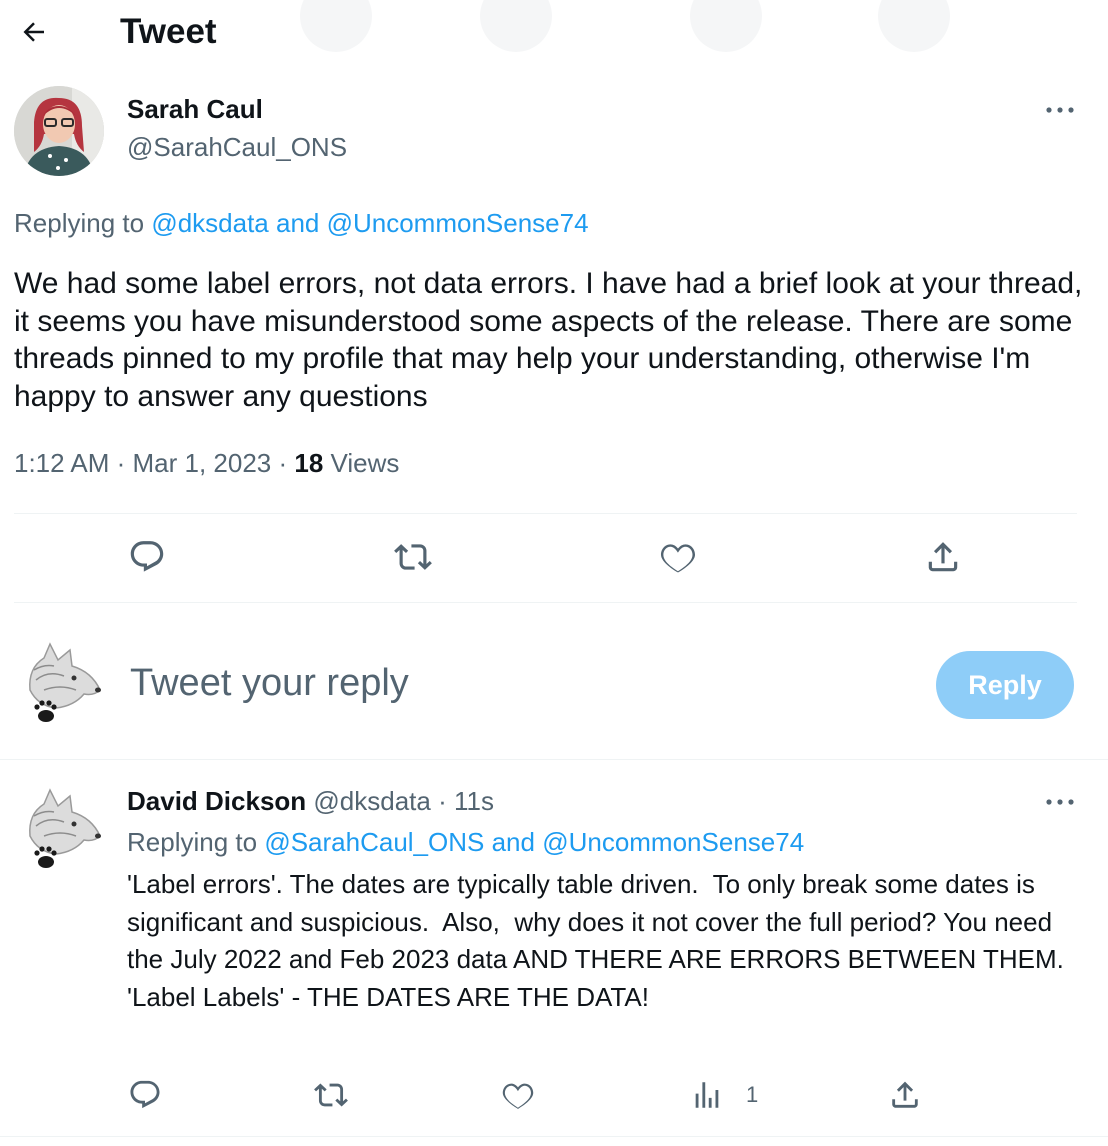 The image size is (1108, 1146). I want to click on reply-like-button, so click(518, 1095).